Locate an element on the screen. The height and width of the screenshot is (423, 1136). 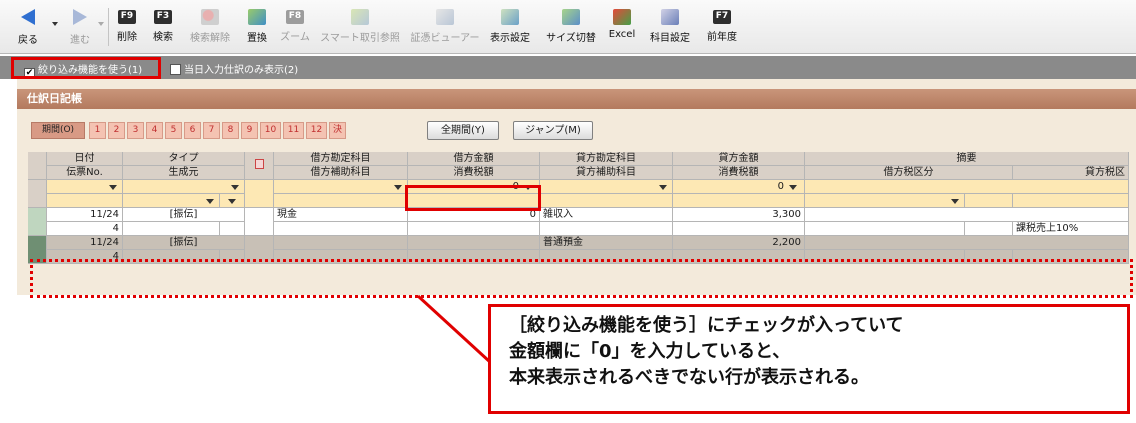
callout-line-1: ［絞り込み機能を使う］にチェックが入っていて is located at coordinates (706, 325).